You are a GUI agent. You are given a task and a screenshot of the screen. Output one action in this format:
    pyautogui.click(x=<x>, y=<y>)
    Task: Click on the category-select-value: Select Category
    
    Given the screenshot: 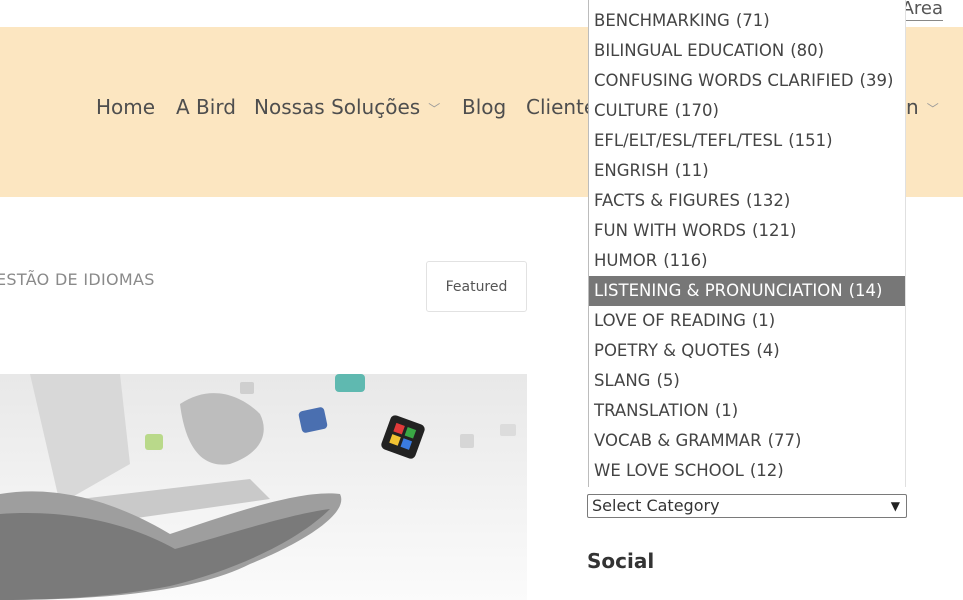 What is the action you would take?
    pyautogui.click(x=656, y=505)
    